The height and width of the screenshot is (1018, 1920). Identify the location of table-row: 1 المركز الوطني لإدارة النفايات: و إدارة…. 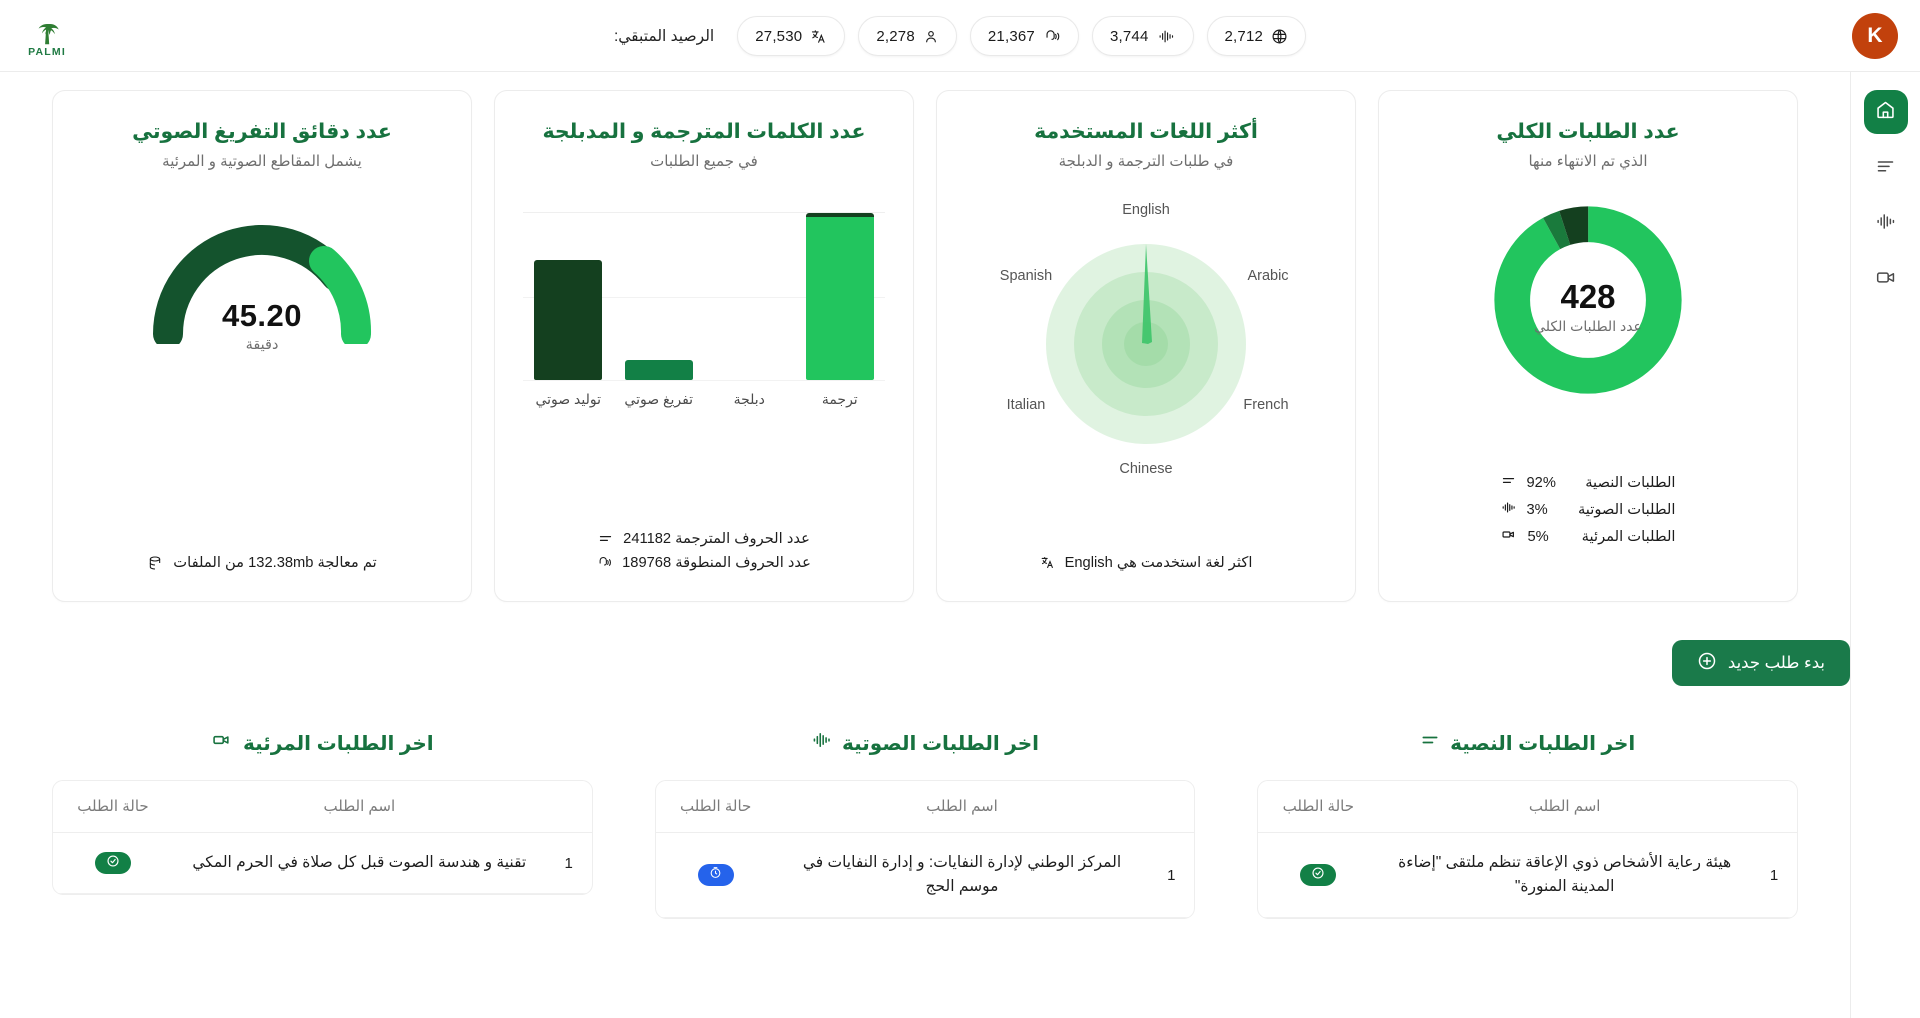
(925, 875).